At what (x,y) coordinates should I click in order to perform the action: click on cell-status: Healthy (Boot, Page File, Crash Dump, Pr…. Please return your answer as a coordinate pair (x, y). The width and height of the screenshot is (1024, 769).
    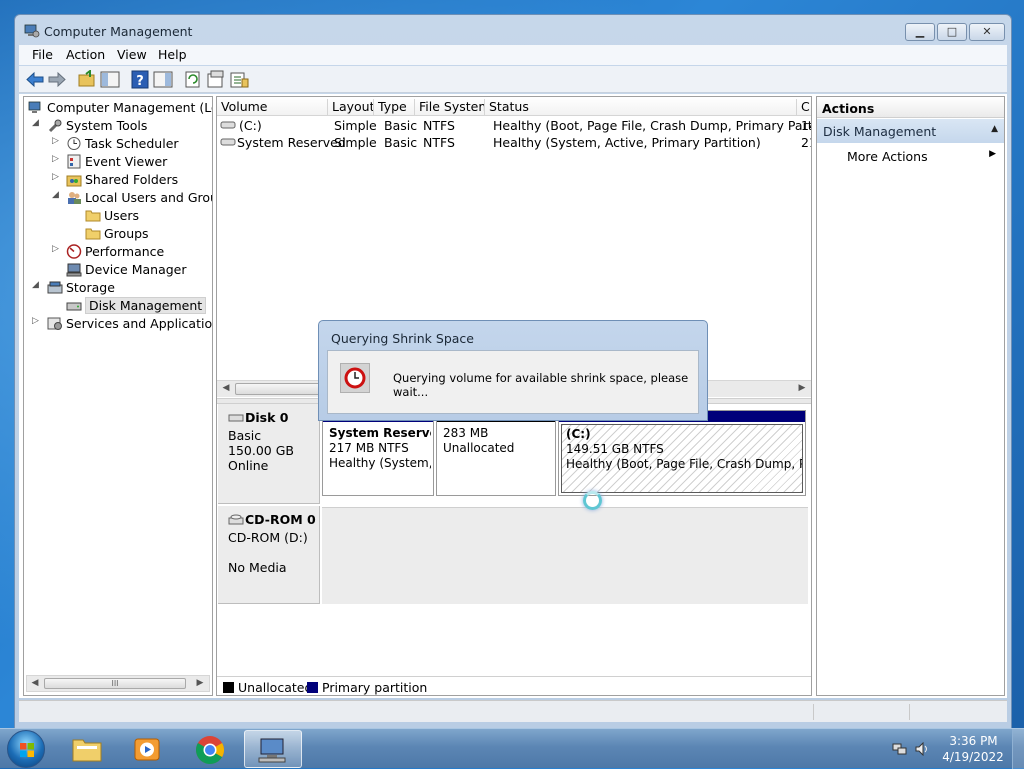
    Looking at the image, I should click on (652, 125).